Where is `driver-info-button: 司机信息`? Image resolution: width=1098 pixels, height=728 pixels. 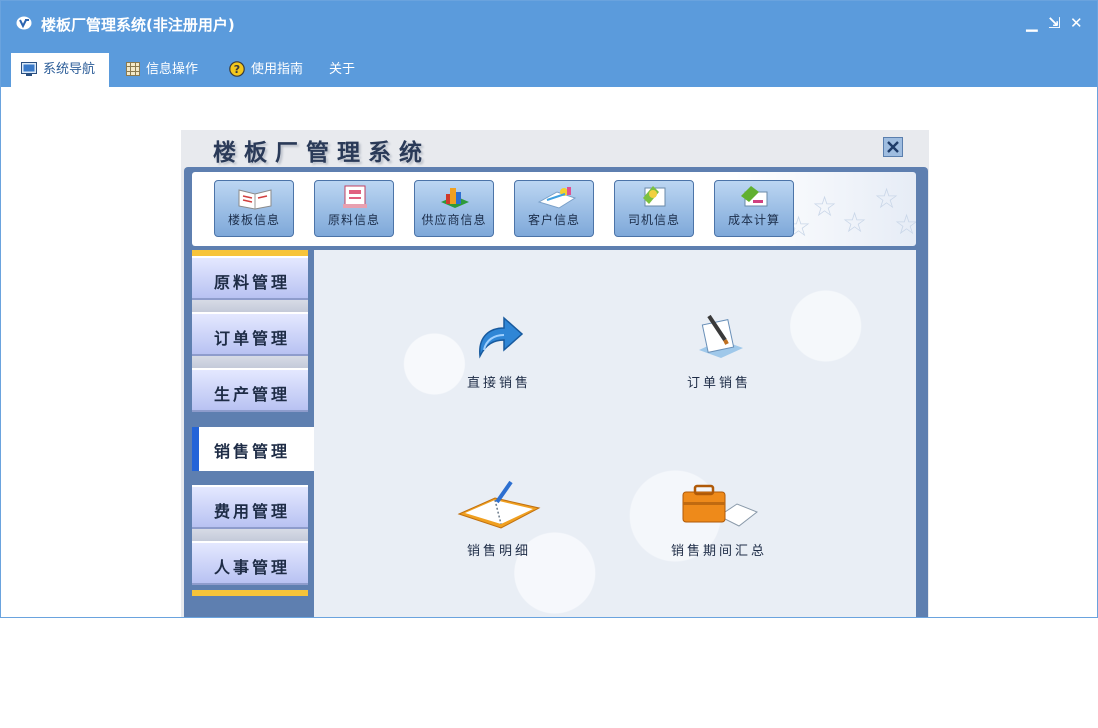
driver-info-button: 司机信息 is located at coordinates (654, 208).